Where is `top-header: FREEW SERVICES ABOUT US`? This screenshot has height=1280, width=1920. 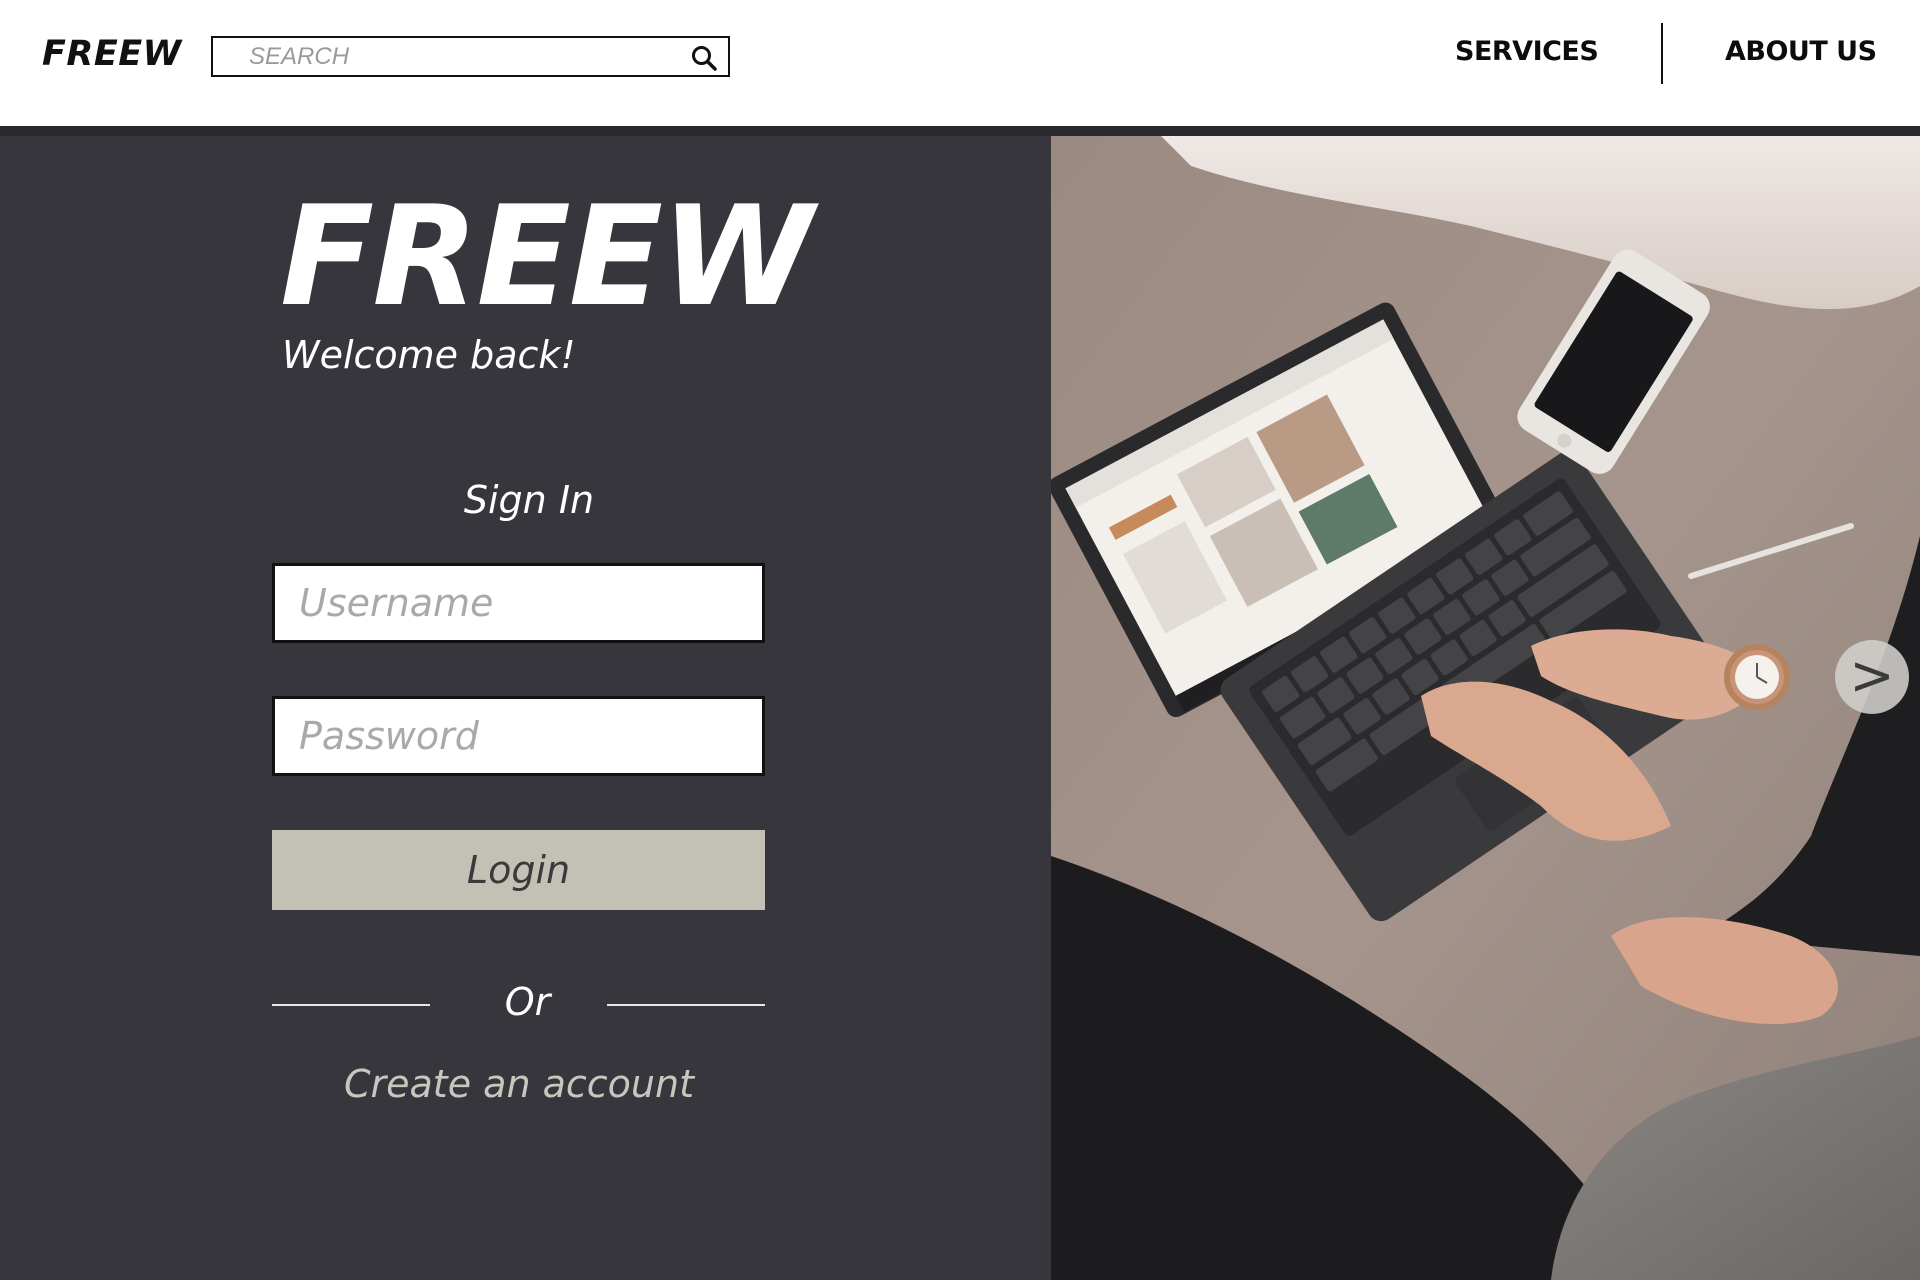 top-header: FREEW SERVICES ABOUT US is located at coordinates (960, 63).